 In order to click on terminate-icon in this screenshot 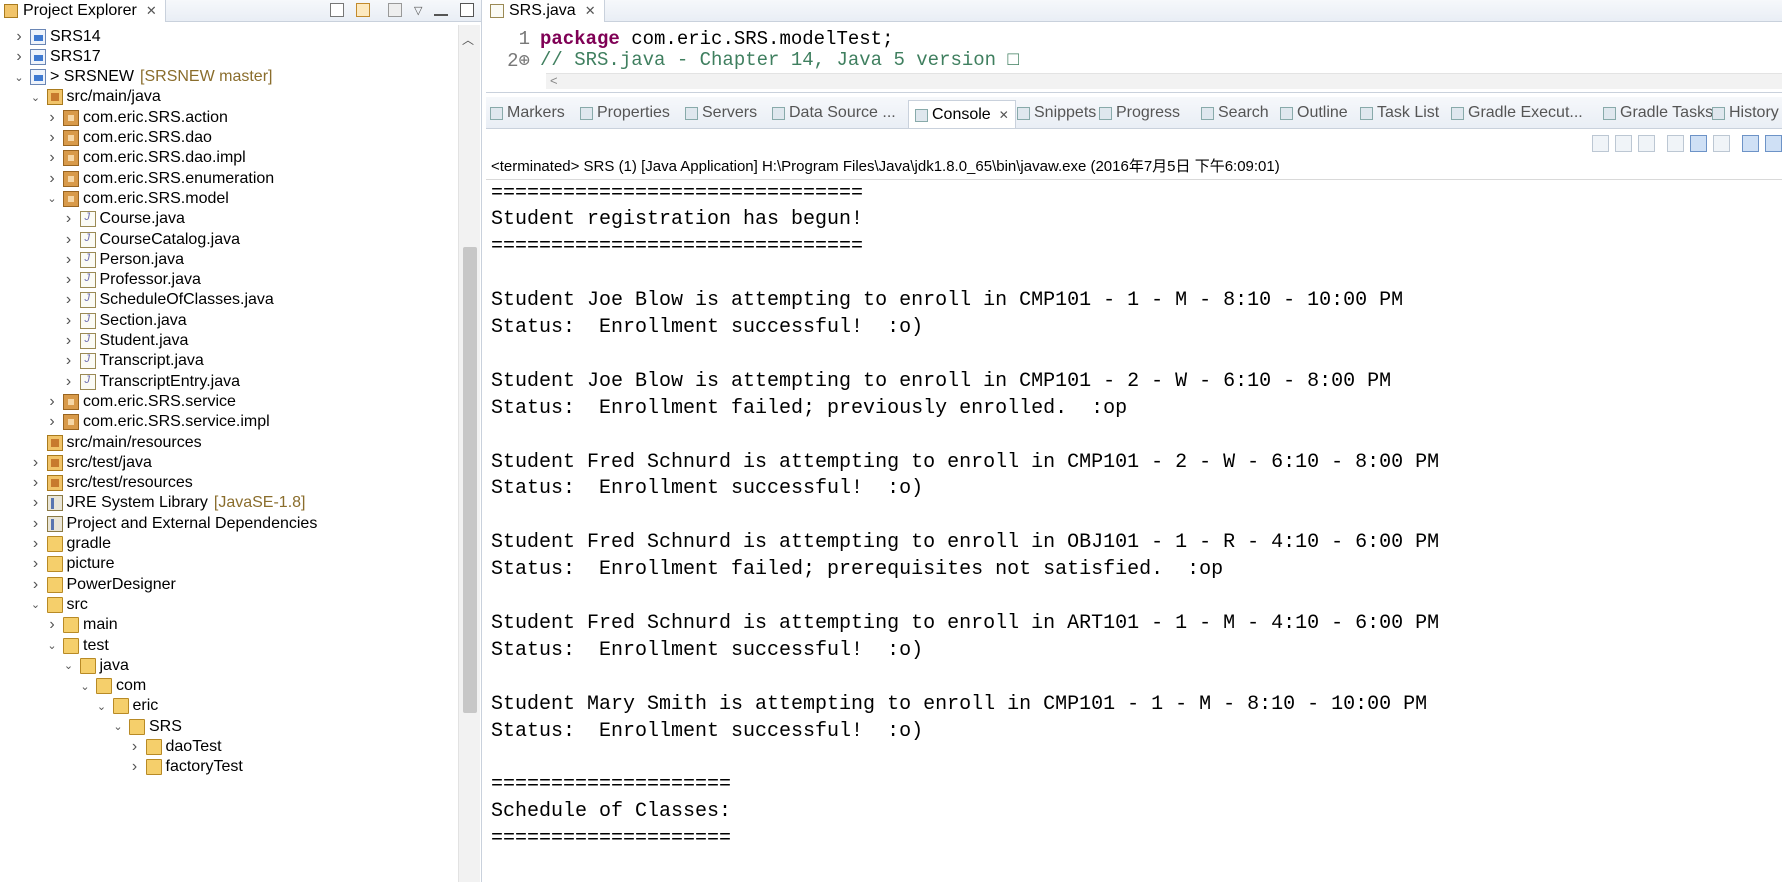, I will do `click(1600, 143)`.